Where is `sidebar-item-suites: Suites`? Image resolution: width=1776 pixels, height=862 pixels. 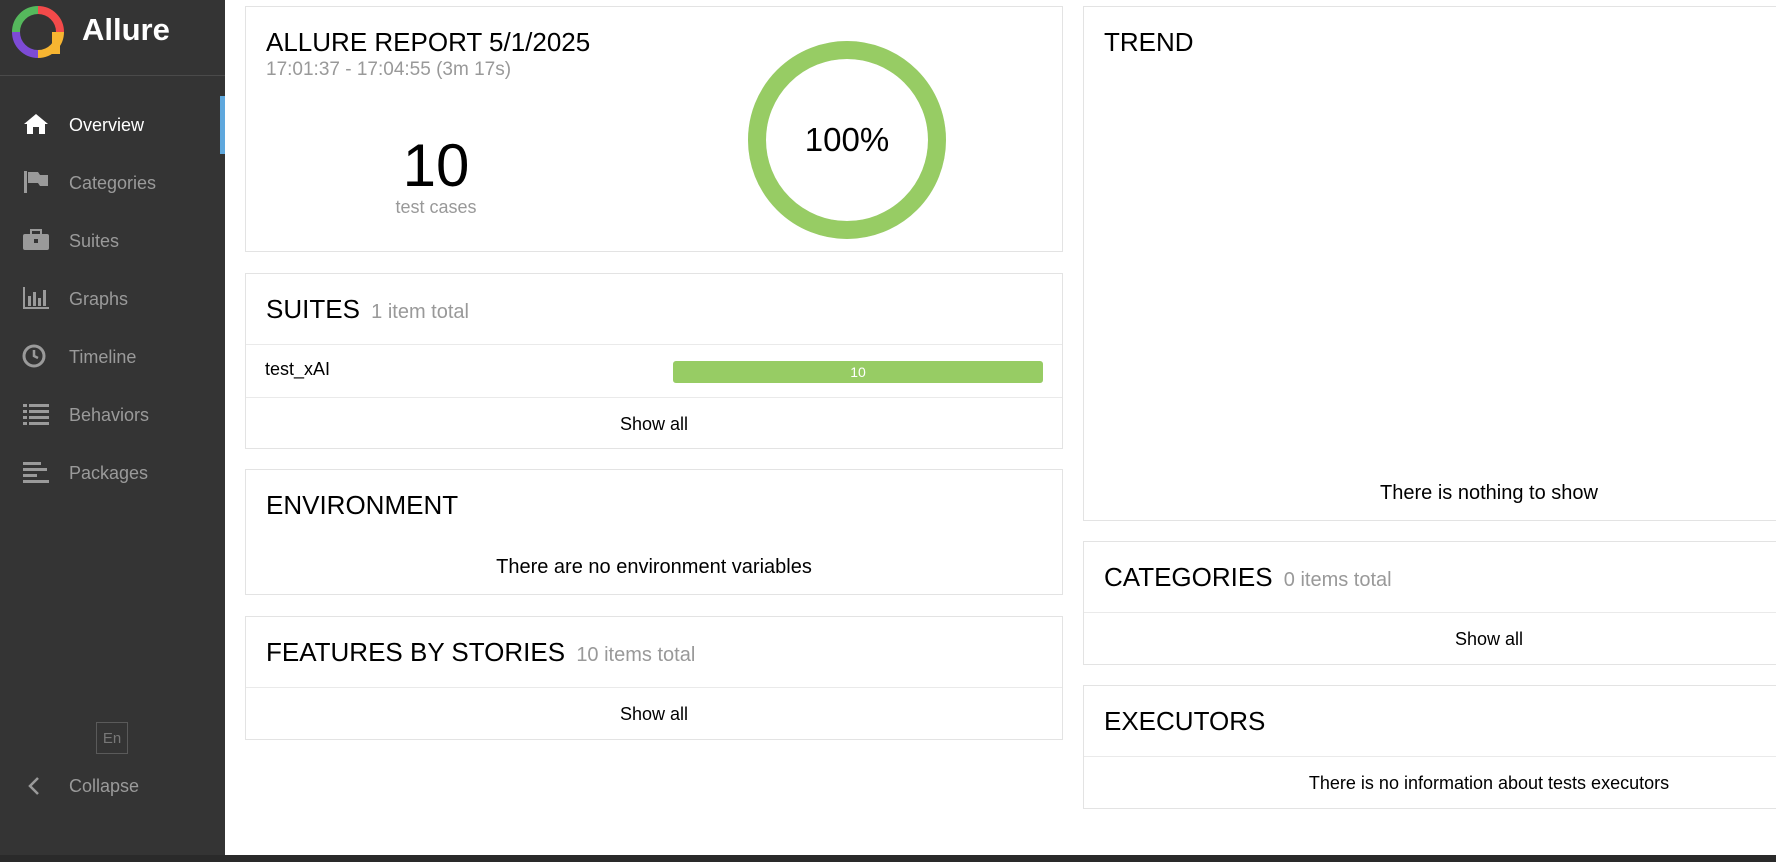 sidebar-item-suites: Suites is located at coordinates (112, 241).